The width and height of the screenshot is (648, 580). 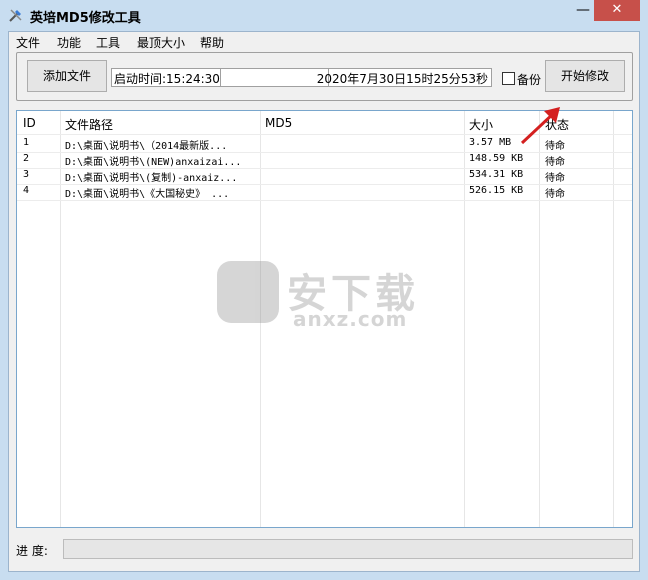 I want to click on watermark-sub: anxz.com, so click(x=350, y=319).